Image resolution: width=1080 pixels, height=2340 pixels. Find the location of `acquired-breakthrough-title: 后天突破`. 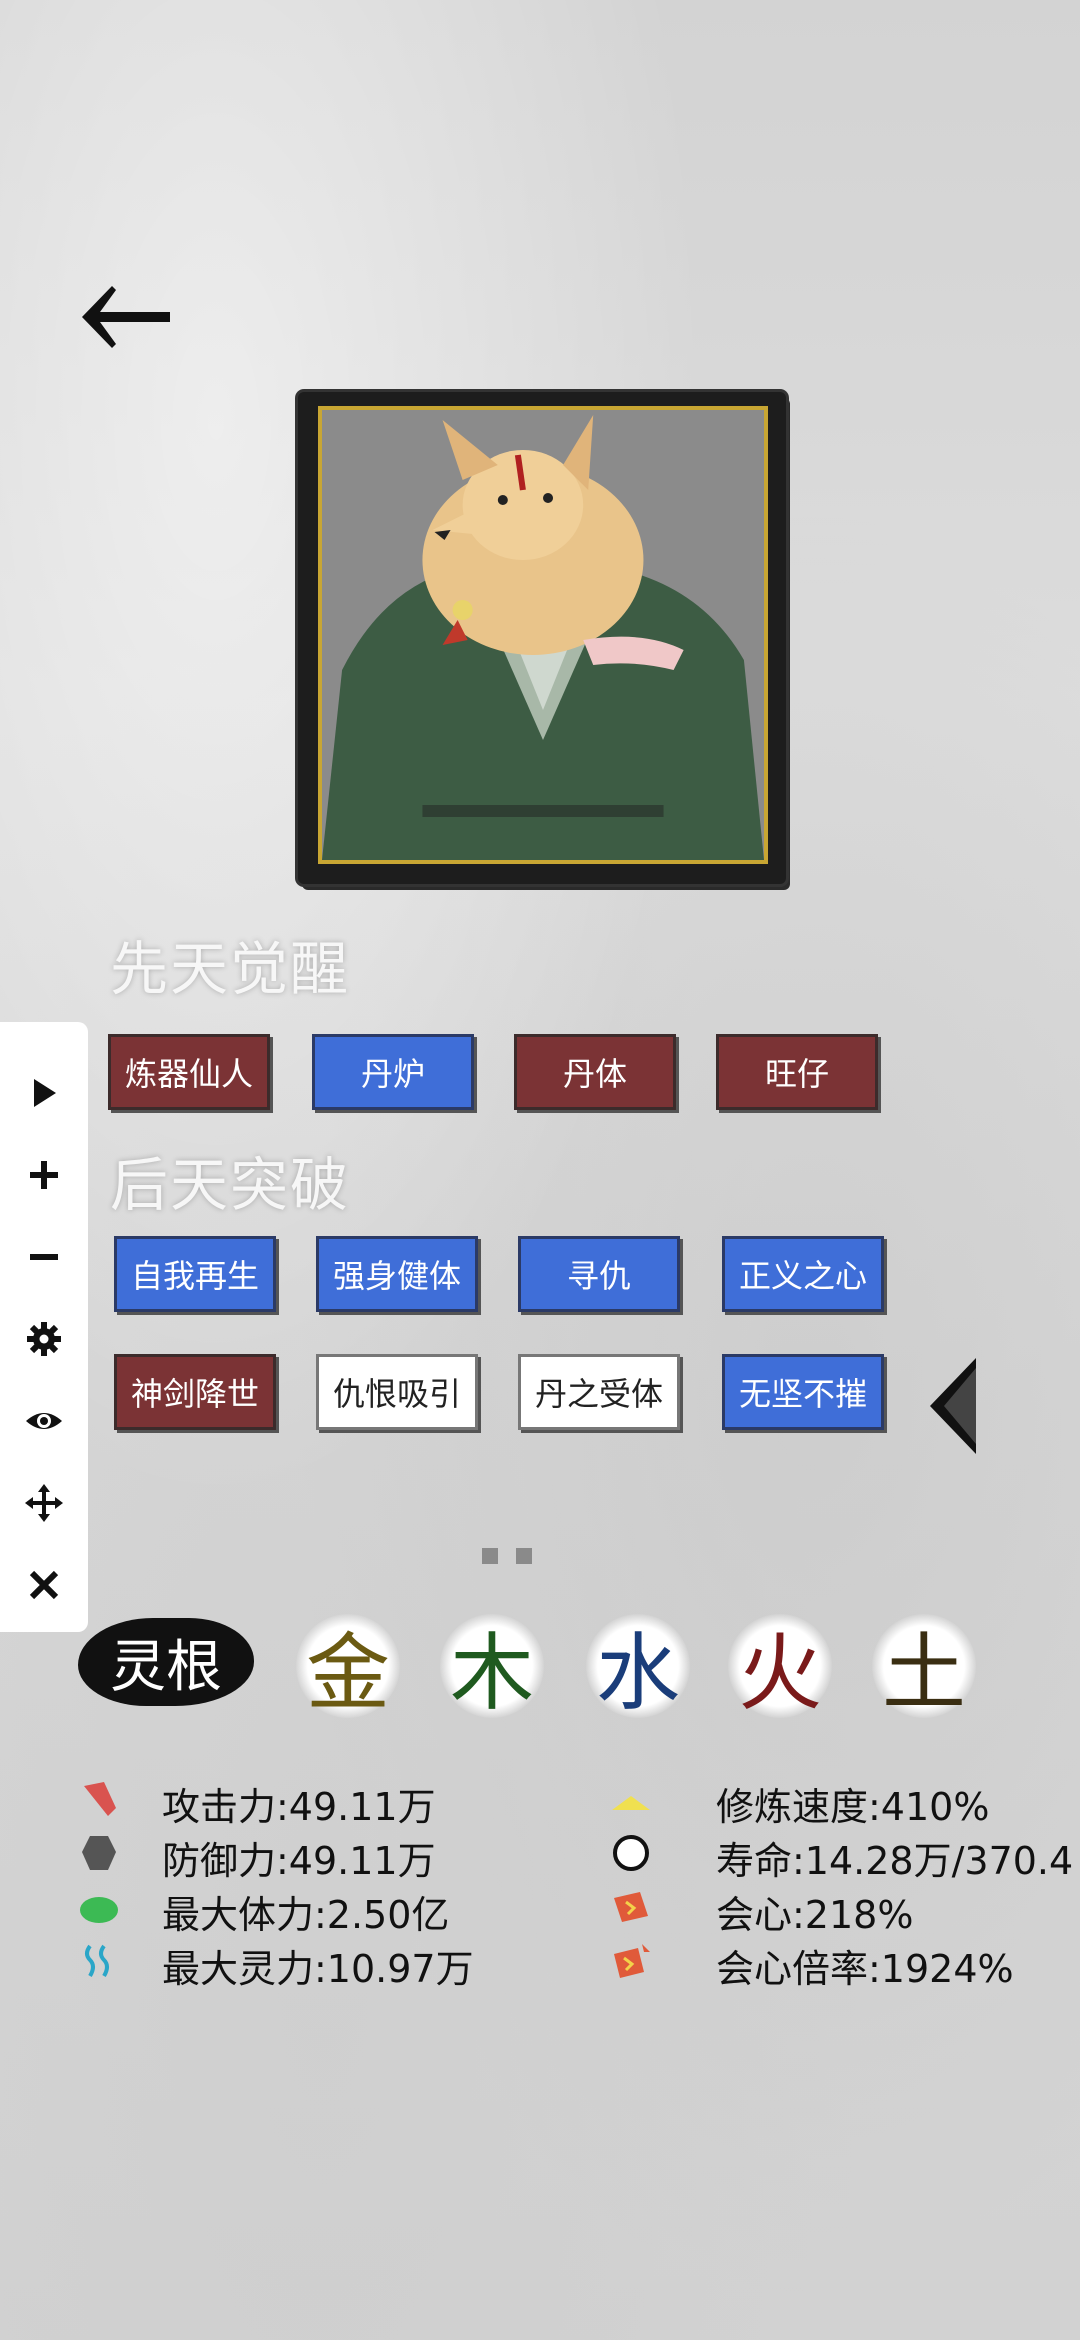

acquired-breakthrough-title: 后天突破 is located at coordinates (230, 1185).